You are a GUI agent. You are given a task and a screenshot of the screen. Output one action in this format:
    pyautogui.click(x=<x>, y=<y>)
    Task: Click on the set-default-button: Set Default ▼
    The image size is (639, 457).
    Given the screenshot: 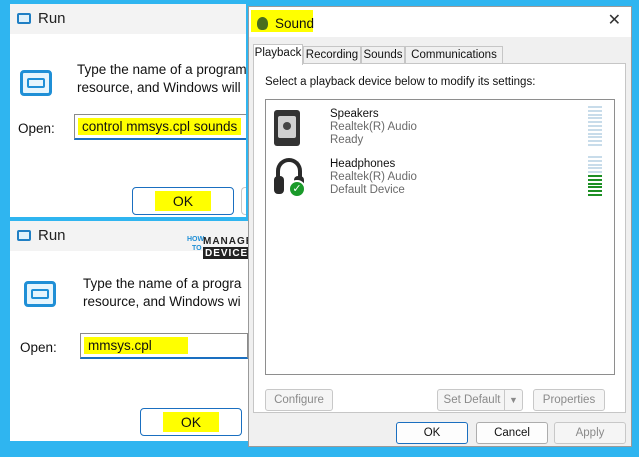 What is the action you would take?
    pyautogui.click(x=480, y=400)
    